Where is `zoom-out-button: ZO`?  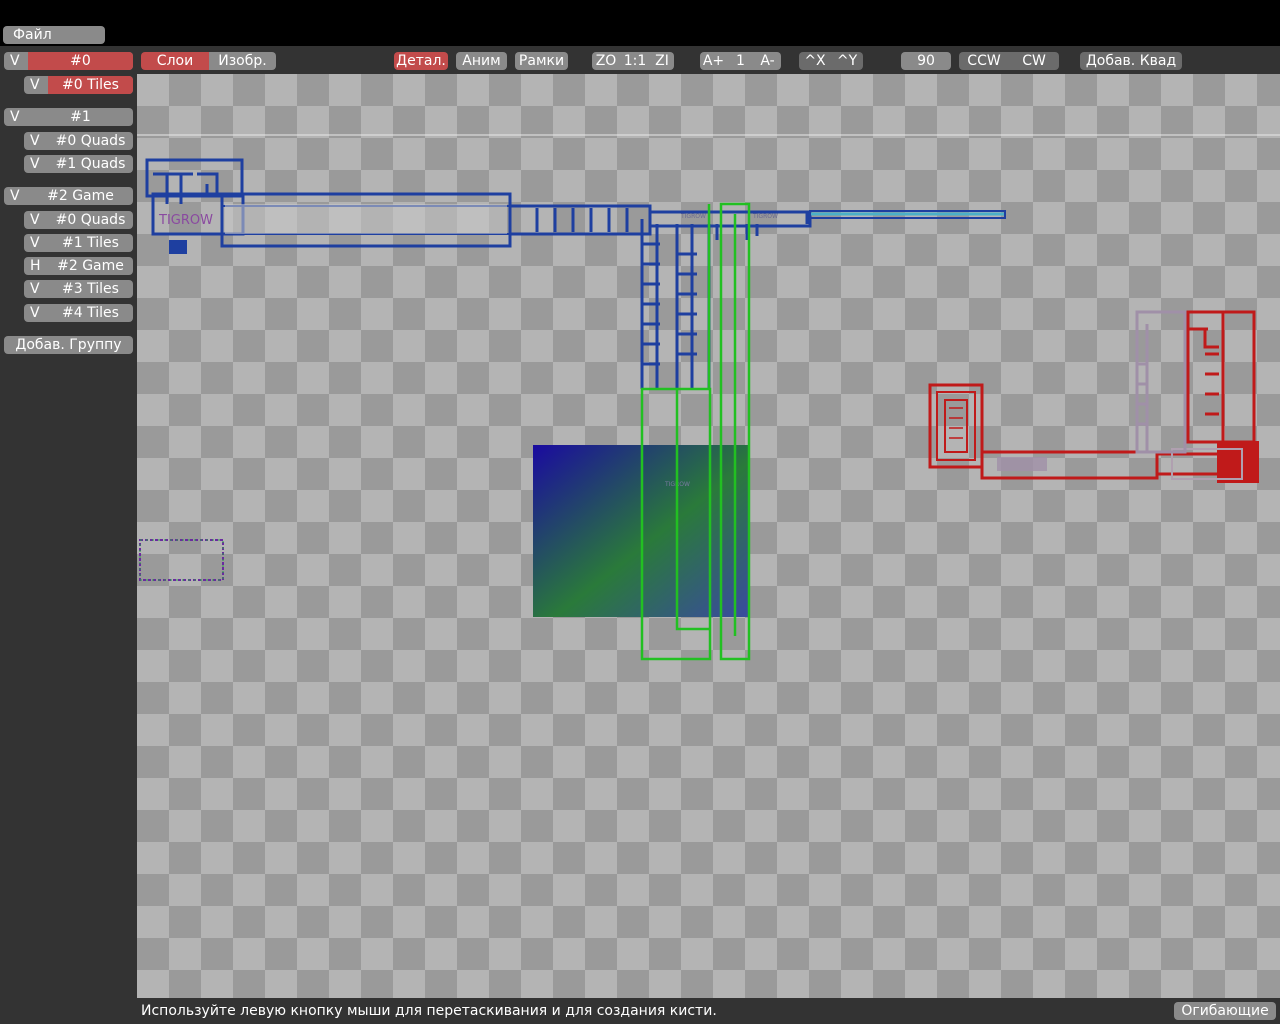 zoom-out-button: ZO is located at coordinates (606, 61).